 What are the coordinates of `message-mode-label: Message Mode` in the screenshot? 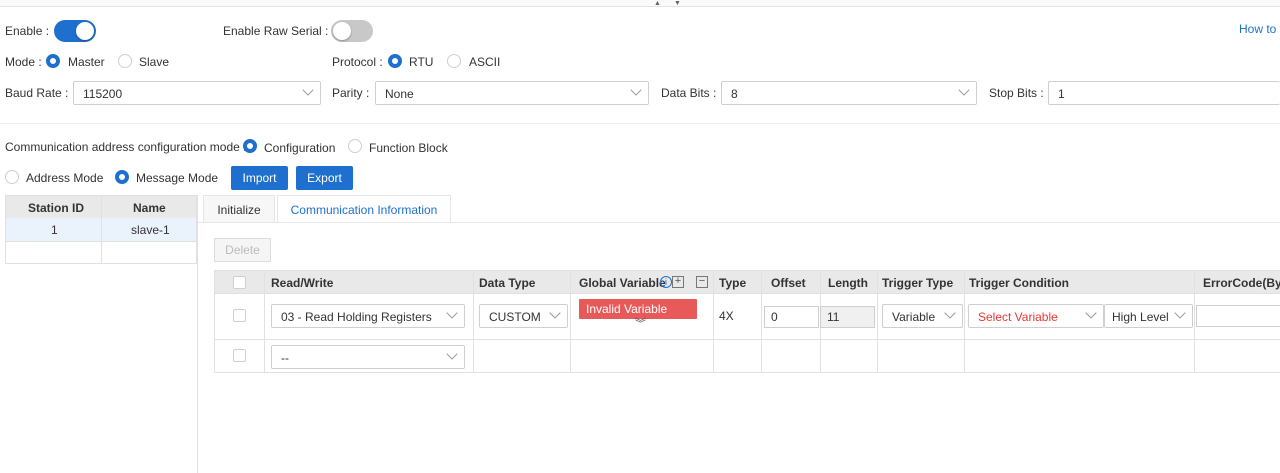 It's located at (177, 178).